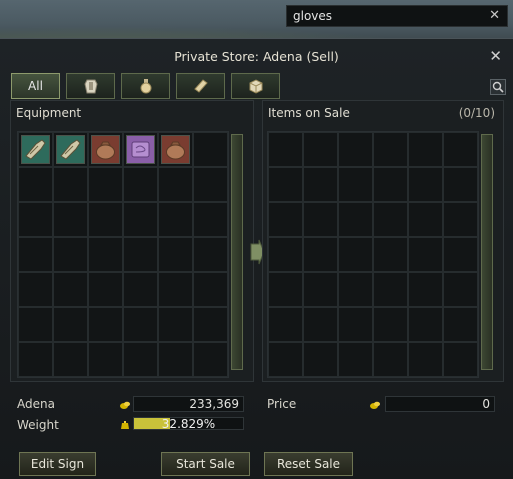 This screenshot has height=479, width=513. Describe the element at coordinates (440, 404) in the screenshot. I see `price-input: 0` at that location.